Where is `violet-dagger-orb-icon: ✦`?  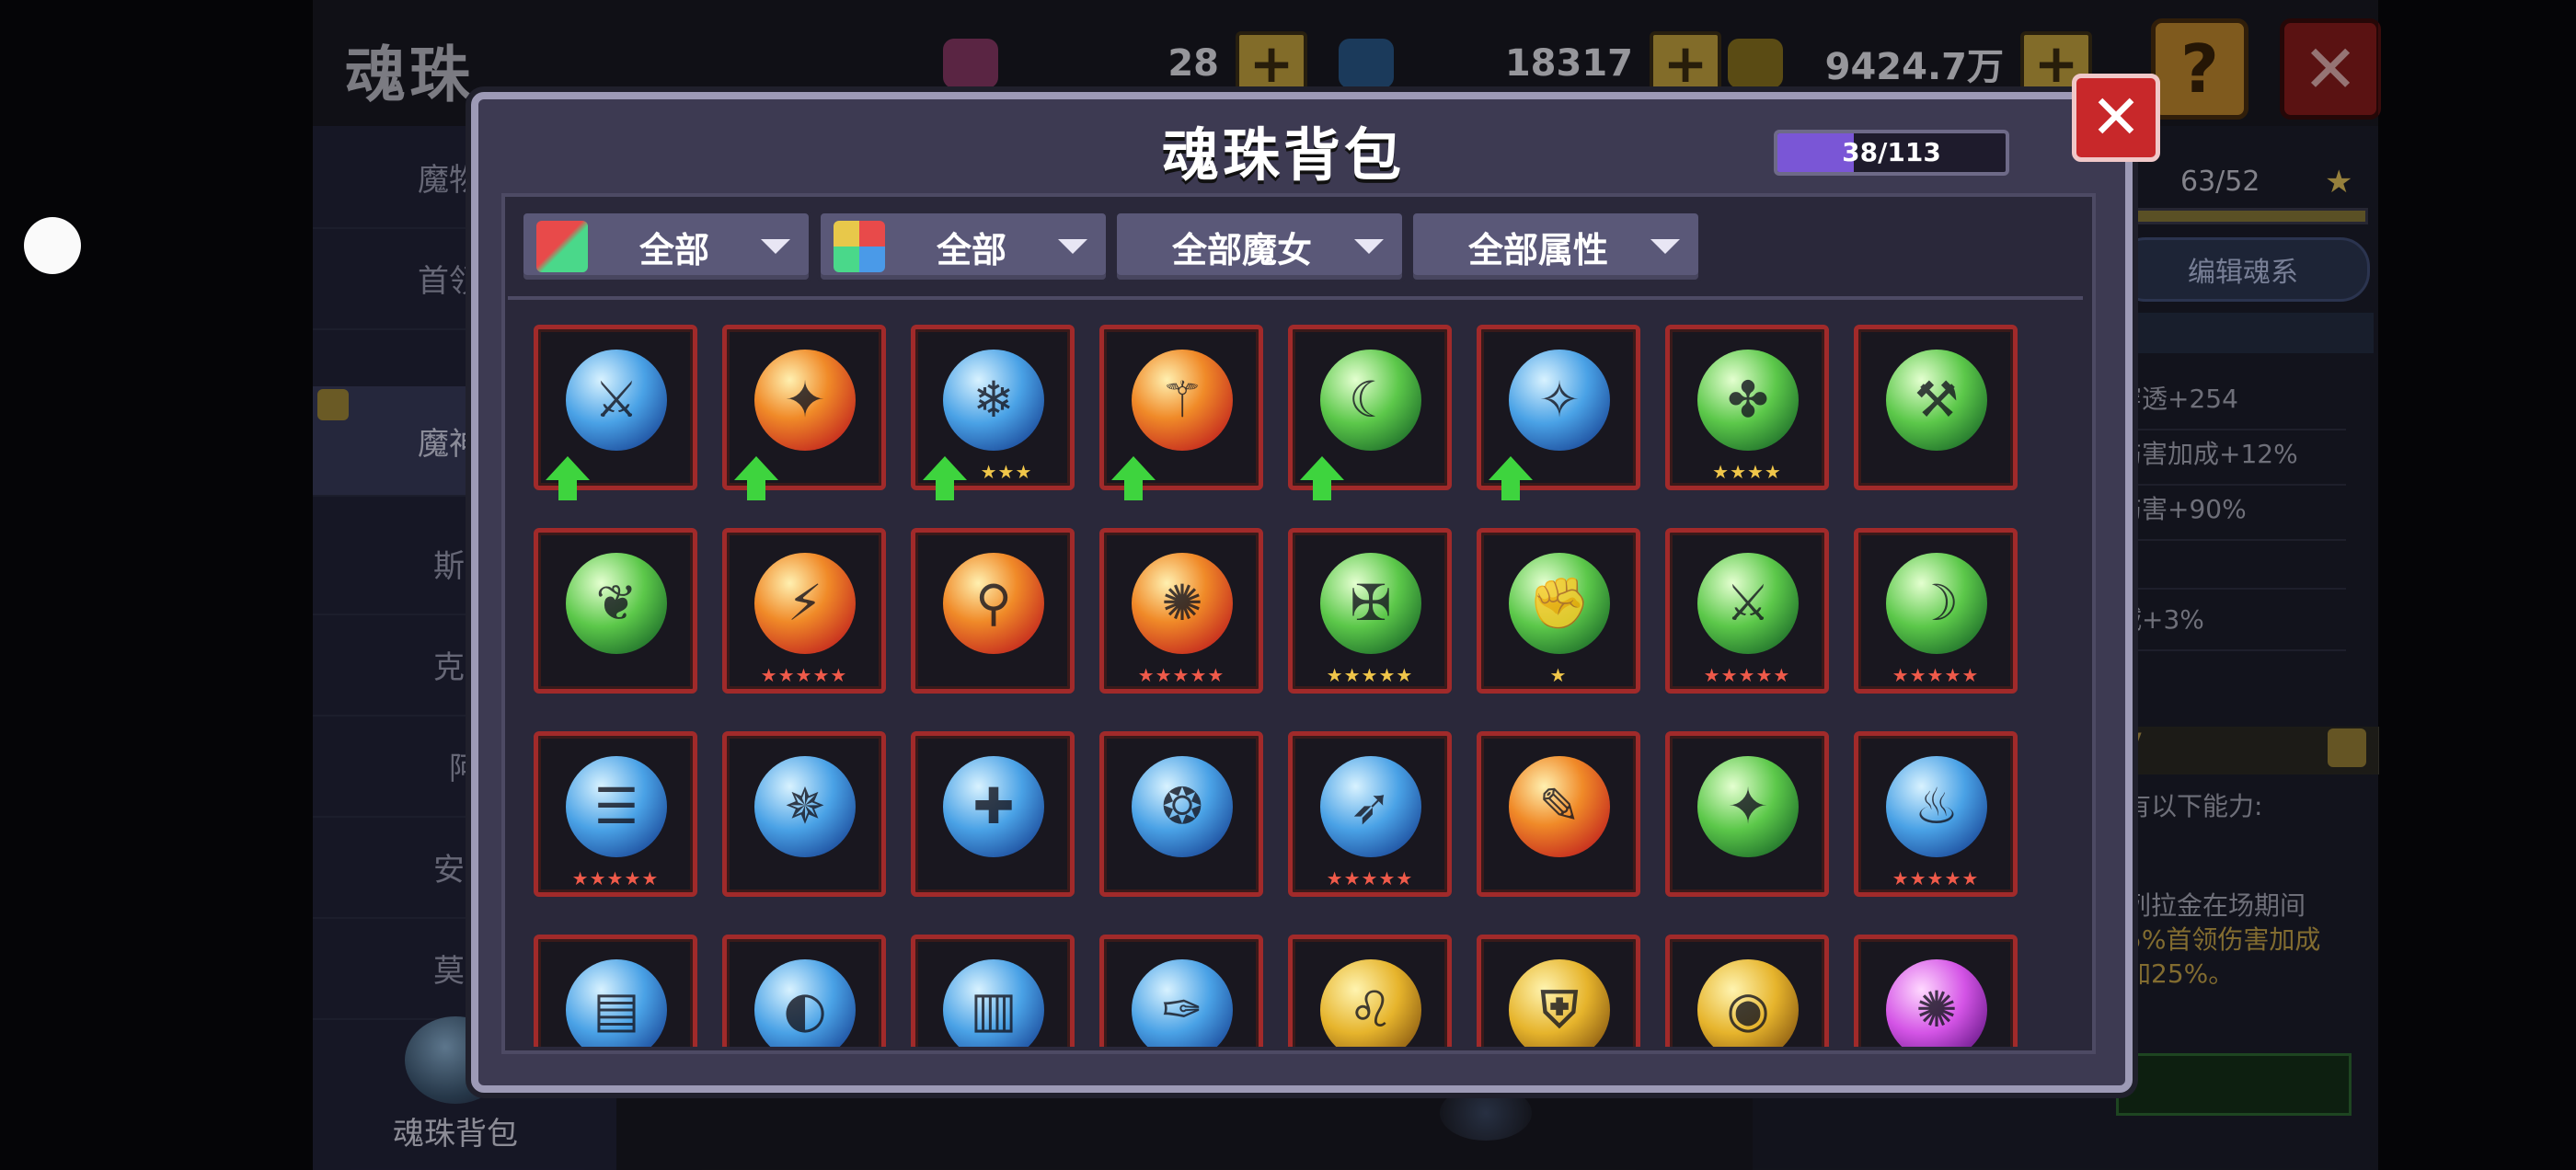 violet-dagger-orb-icon: ✦ is located at coordinates (1748, 806).